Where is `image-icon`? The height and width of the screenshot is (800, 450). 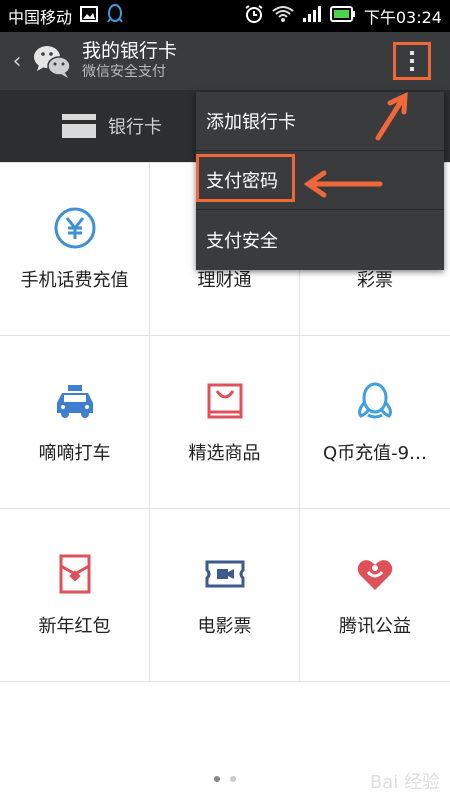
image-icon is located at coordinates (89, 16).